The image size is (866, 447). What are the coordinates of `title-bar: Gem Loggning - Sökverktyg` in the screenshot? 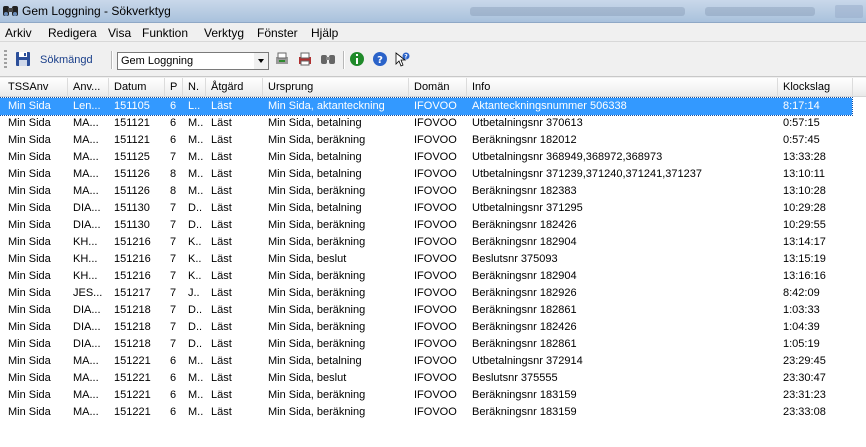 It's located at (433, 11).